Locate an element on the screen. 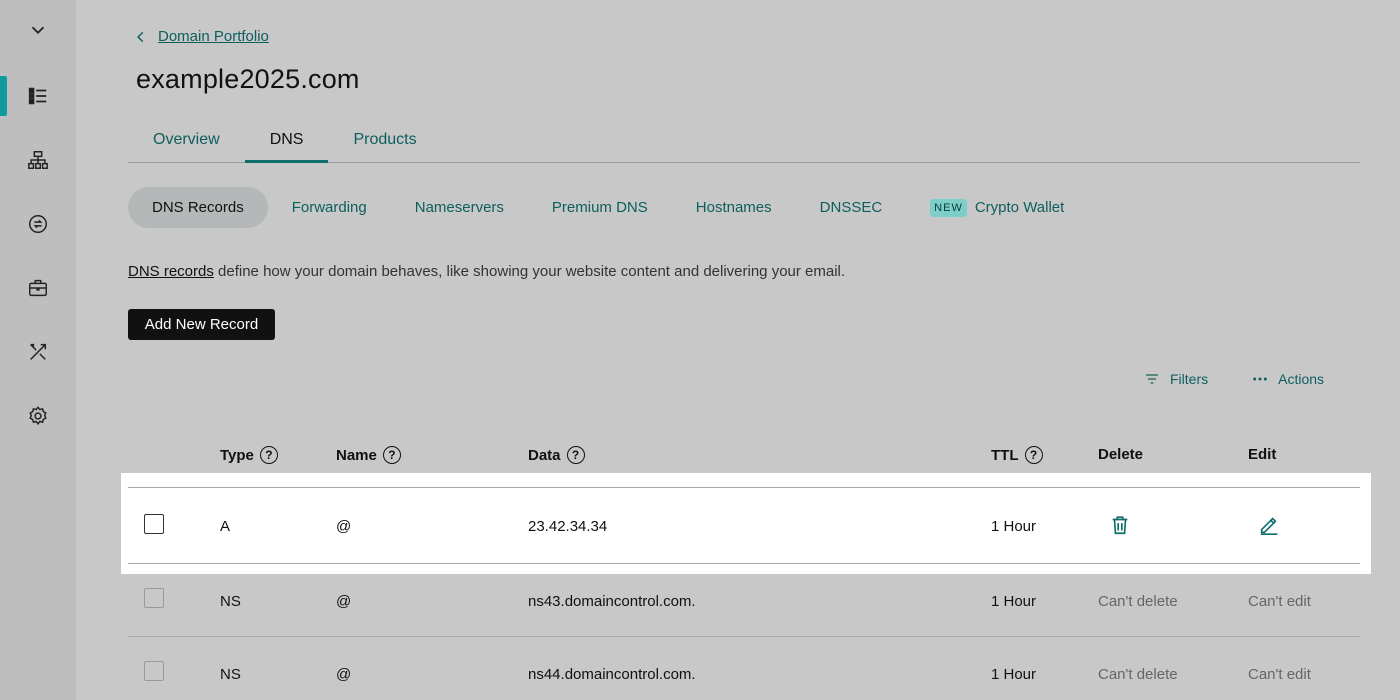  gear-icon is located at coordinates (38, 415).